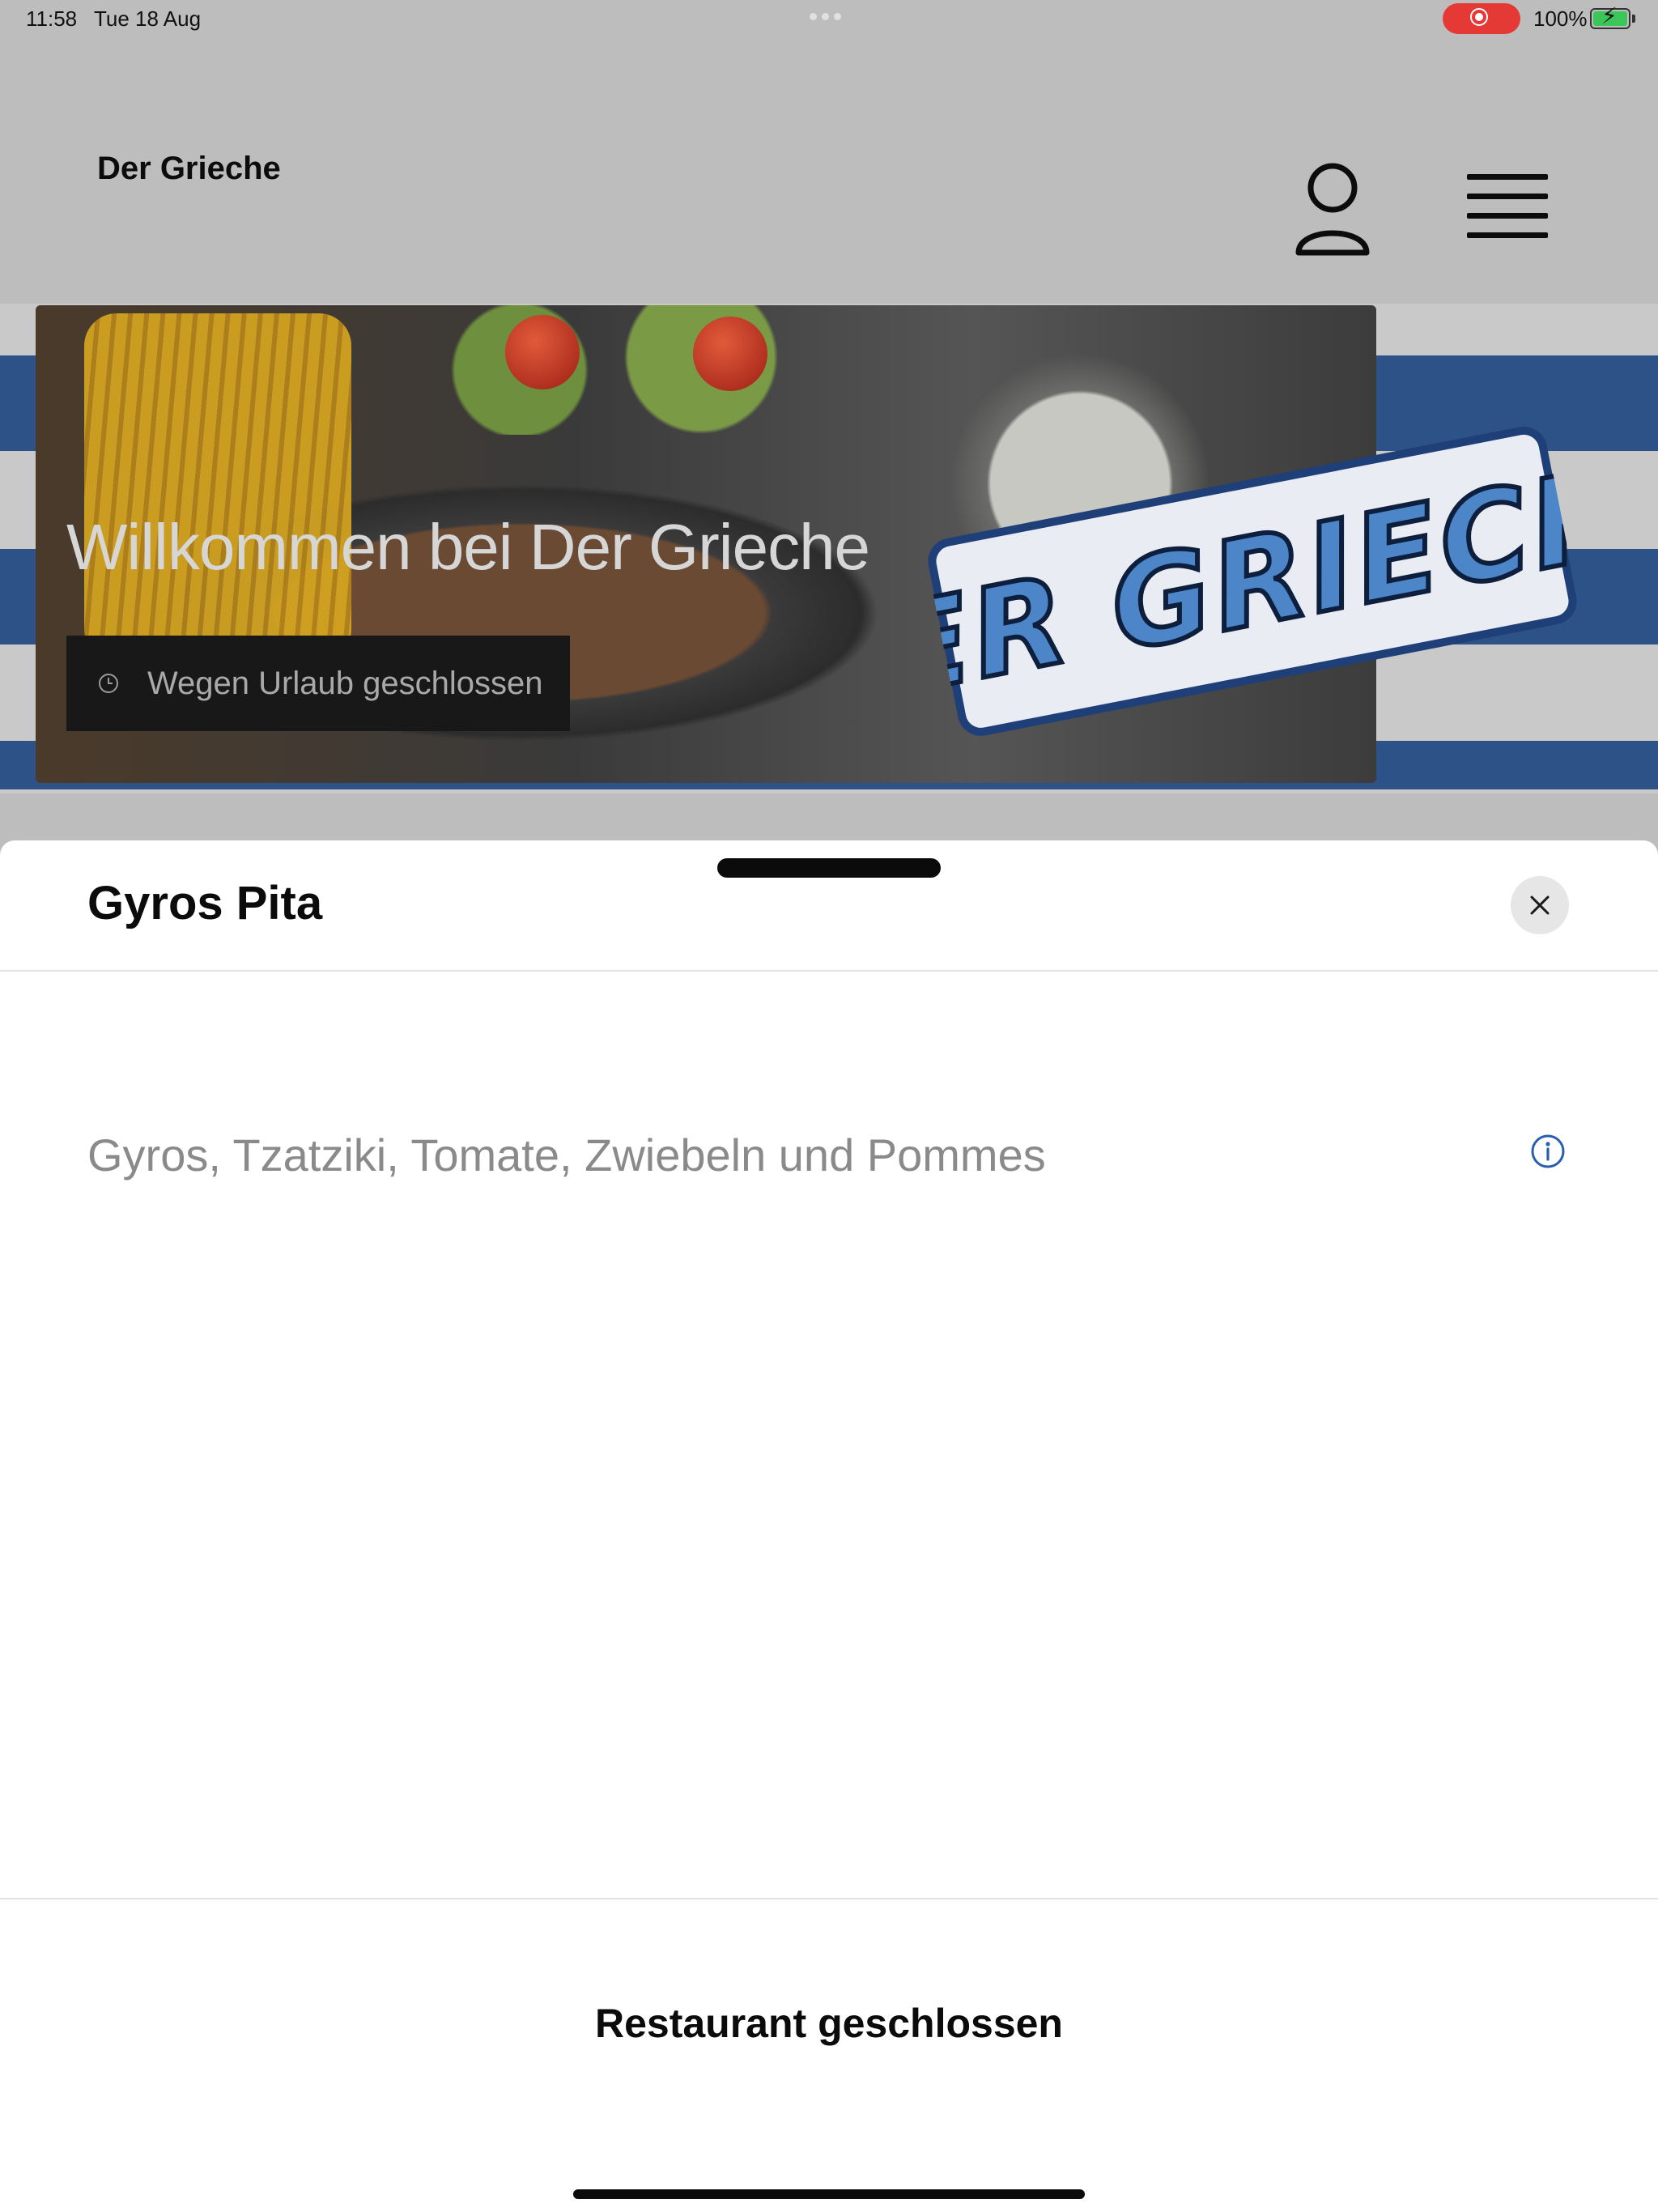 Image resolution: width=1658 pixels, height=2212 pixels. Describe the element at coordinates (217, 487) in the screenshot. I see `fries-image` at that location.